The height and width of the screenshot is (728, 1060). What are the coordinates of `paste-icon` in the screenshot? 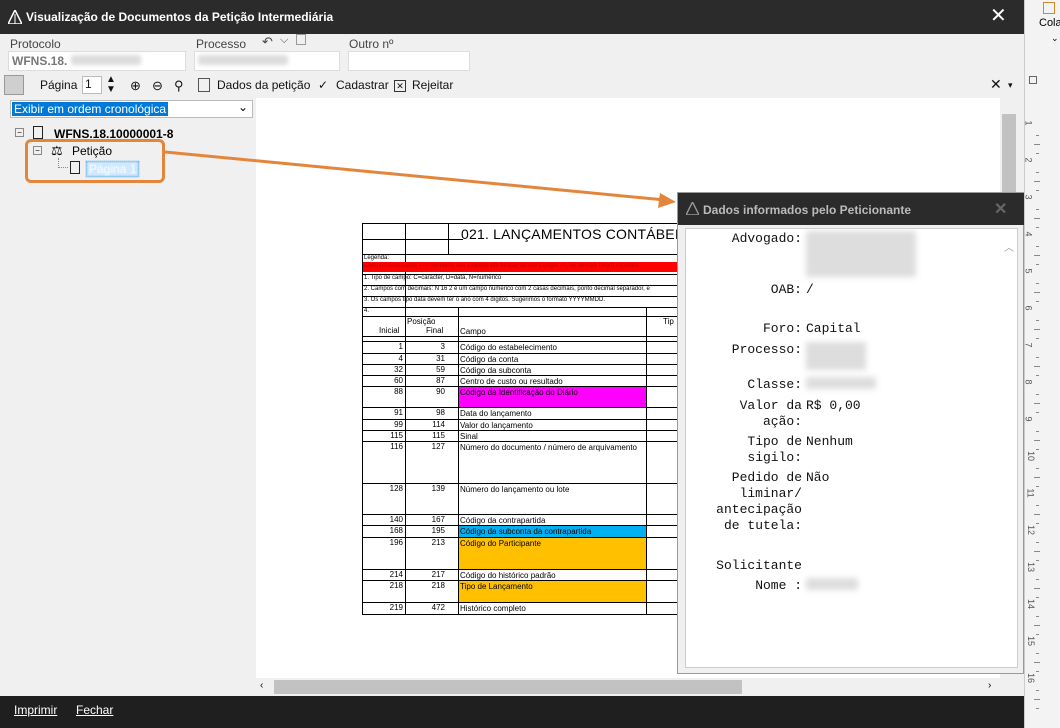 It's located at (1049, 8).